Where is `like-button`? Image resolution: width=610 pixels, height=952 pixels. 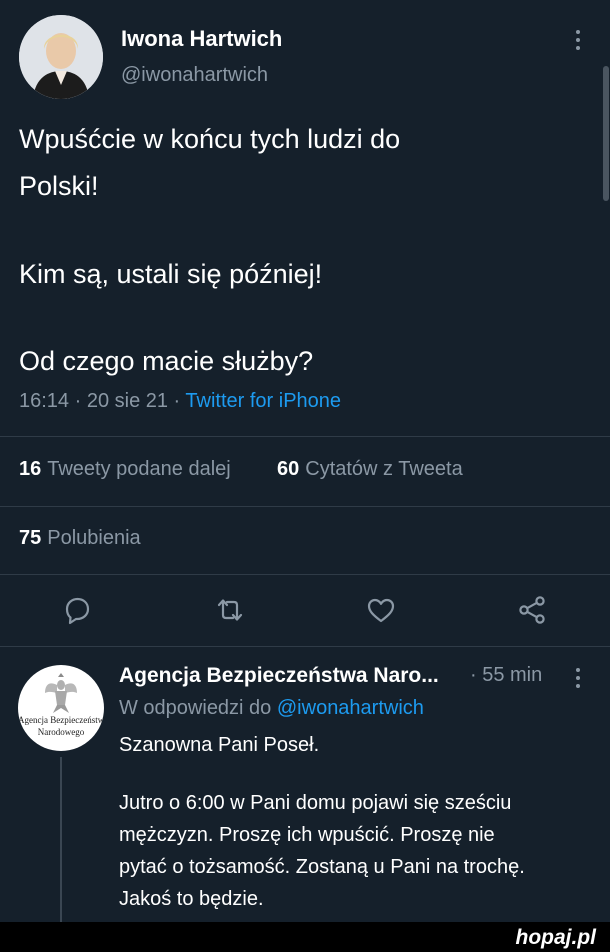
like-button is located at coordinates (381, 610).